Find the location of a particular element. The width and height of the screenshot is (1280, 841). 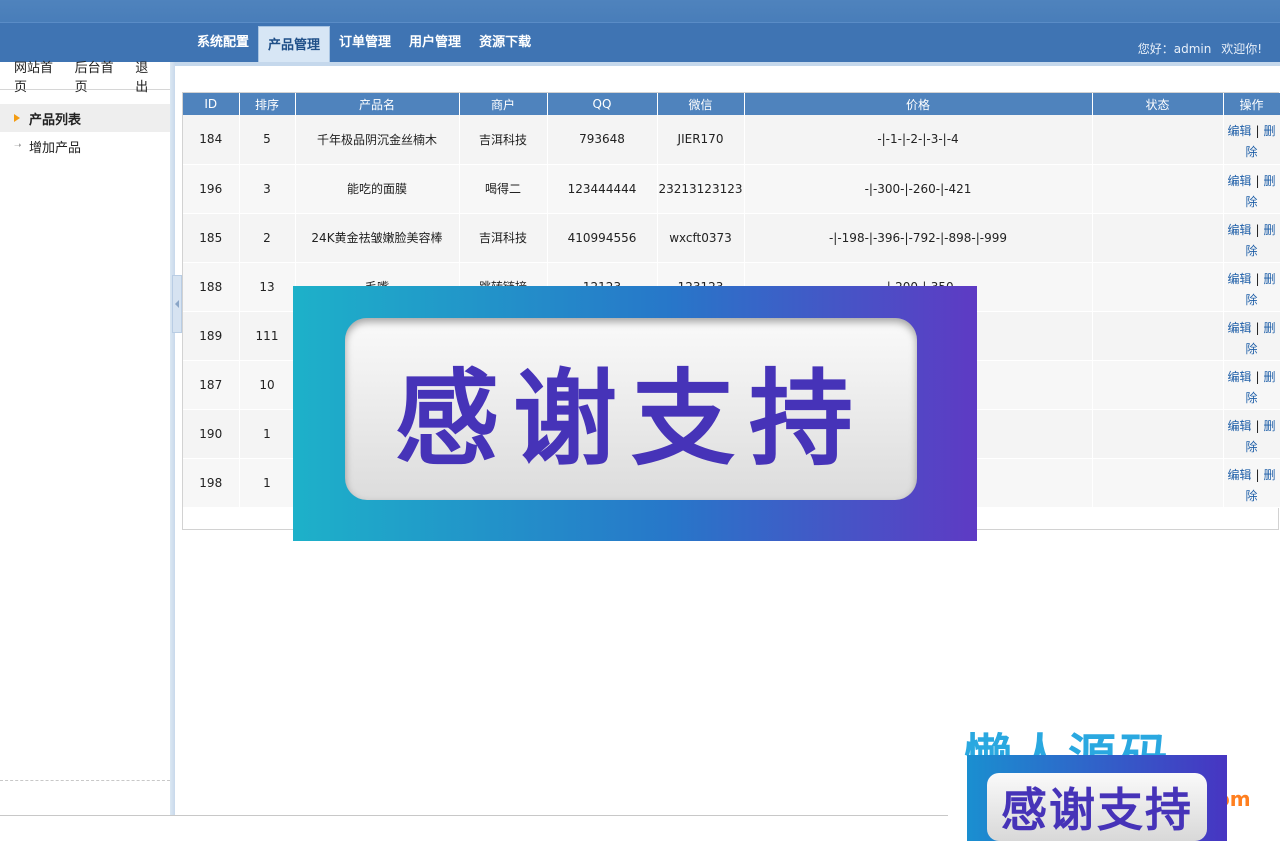

main-nav: 系统配置 产品管理 订单管理 用户管理 资源下载 is located at coordinates (364, 44).